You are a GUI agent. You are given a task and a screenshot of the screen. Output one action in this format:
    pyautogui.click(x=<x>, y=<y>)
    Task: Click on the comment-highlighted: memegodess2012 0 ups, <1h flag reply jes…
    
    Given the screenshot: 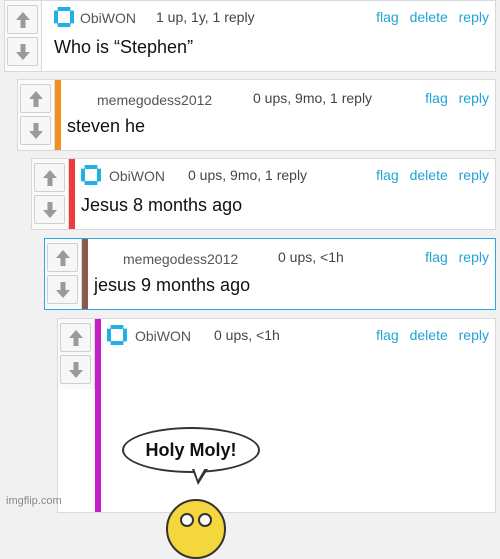 What is the action you would take?
    pyautogui.click(x=270, y=274)
    